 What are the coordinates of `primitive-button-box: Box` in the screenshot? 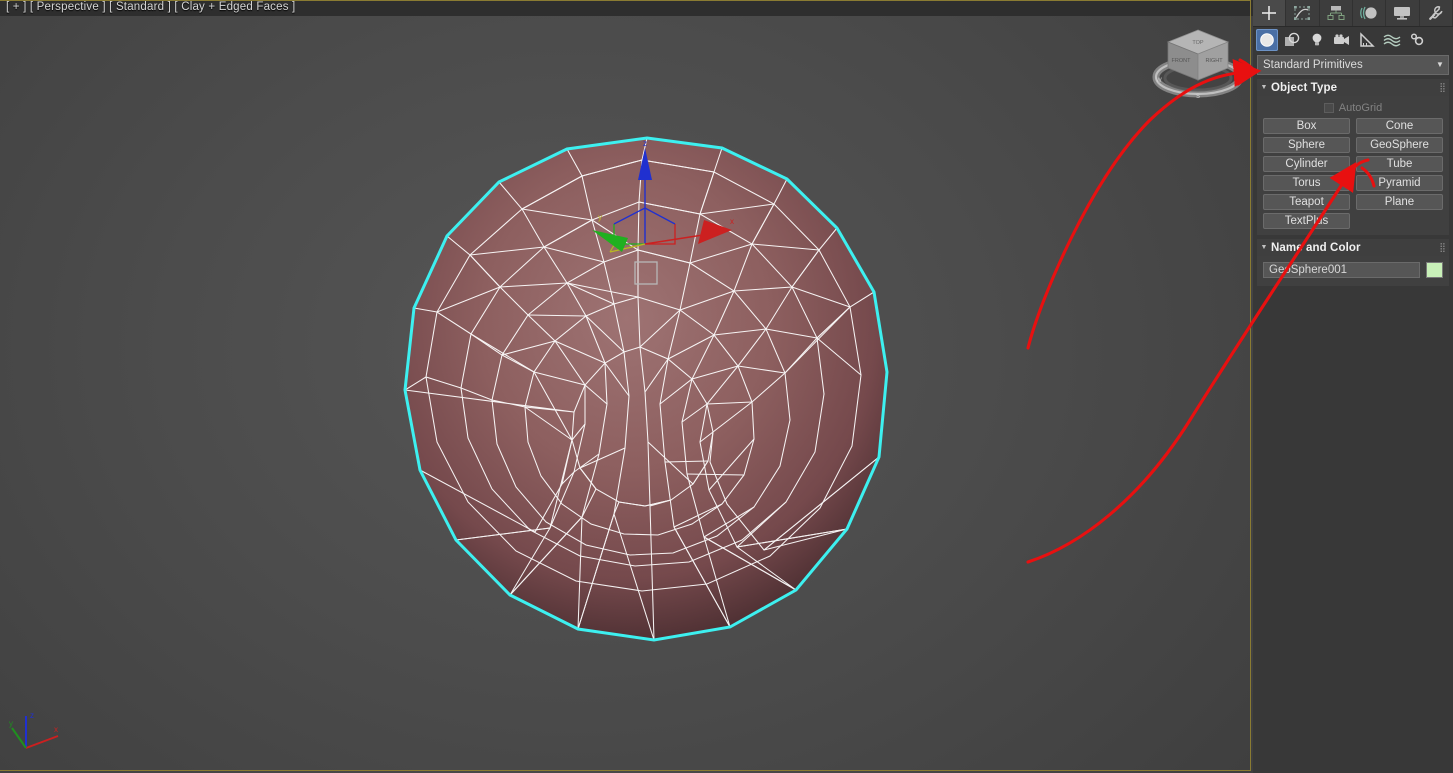 It's located at (1306, 126).